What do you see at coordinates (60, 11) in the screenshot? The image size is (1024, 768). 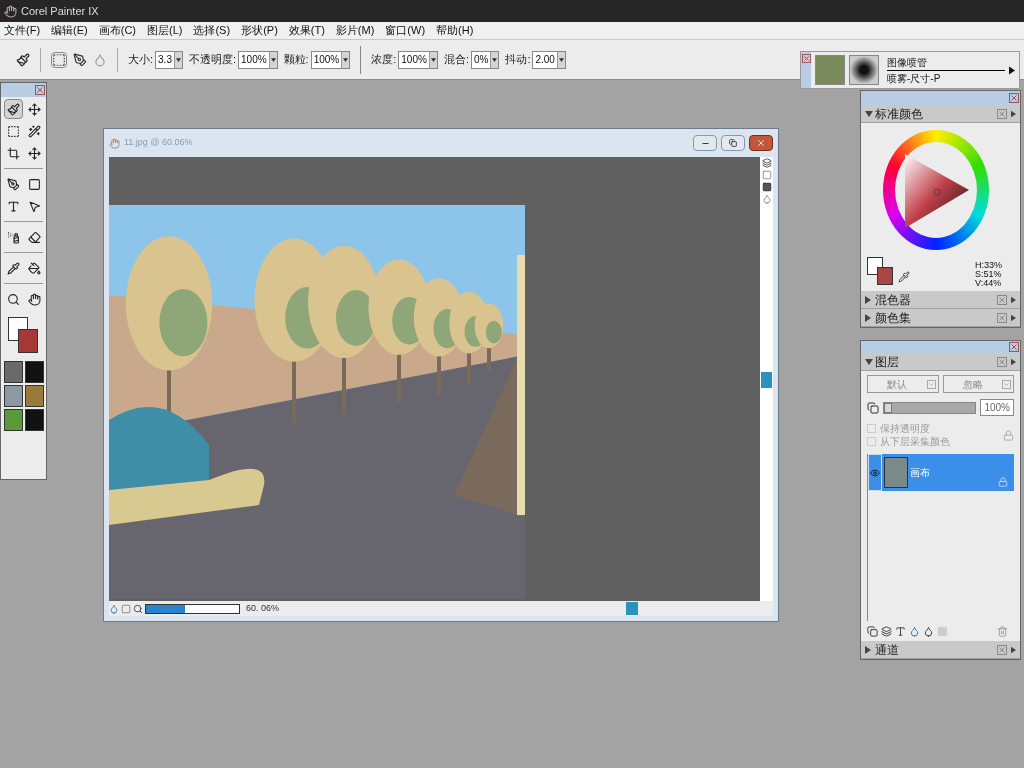 I see `window-title: Corel Painter IX` at bounding box center [60, 11].